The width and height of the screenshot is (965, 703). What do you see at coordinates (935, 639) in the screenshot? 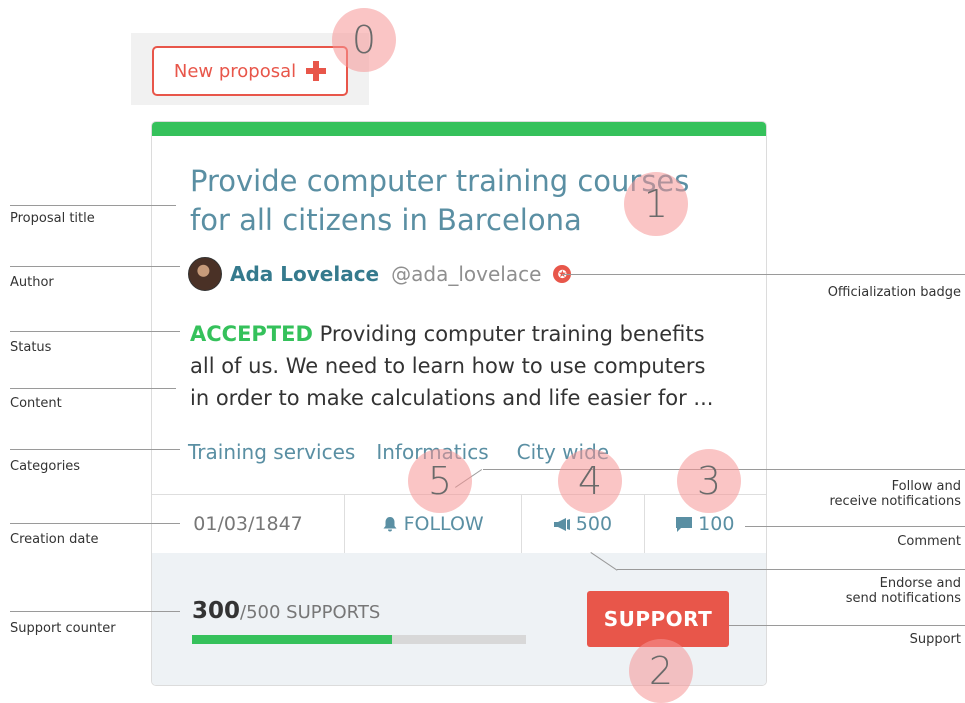
I see `label-support: Support` at bounding box center [935, 639].